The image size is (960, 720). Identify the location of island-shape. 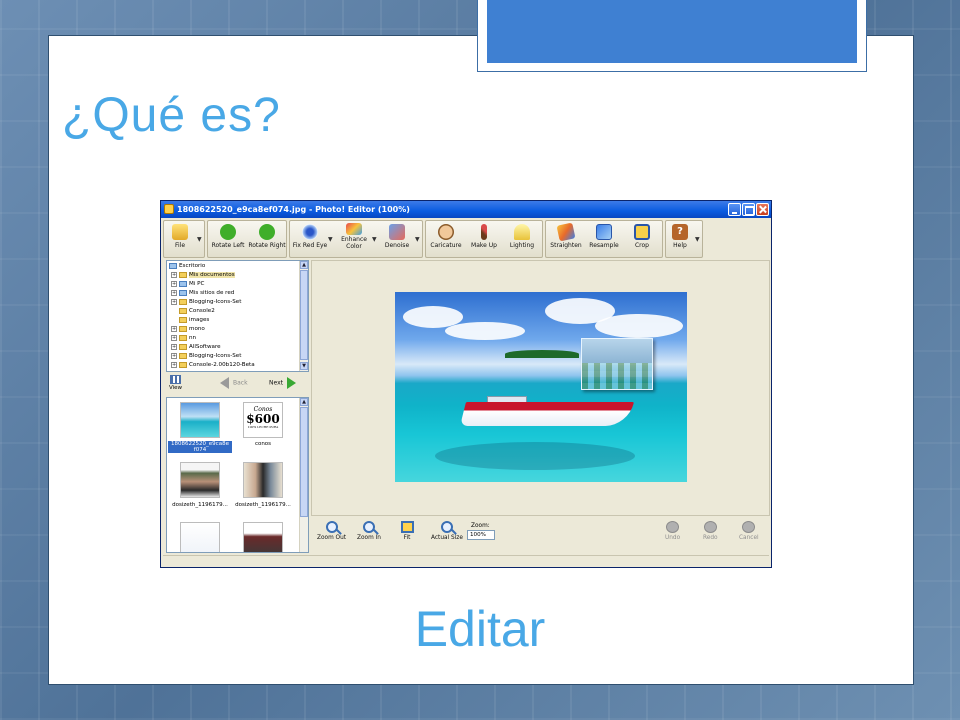
(542, 354).